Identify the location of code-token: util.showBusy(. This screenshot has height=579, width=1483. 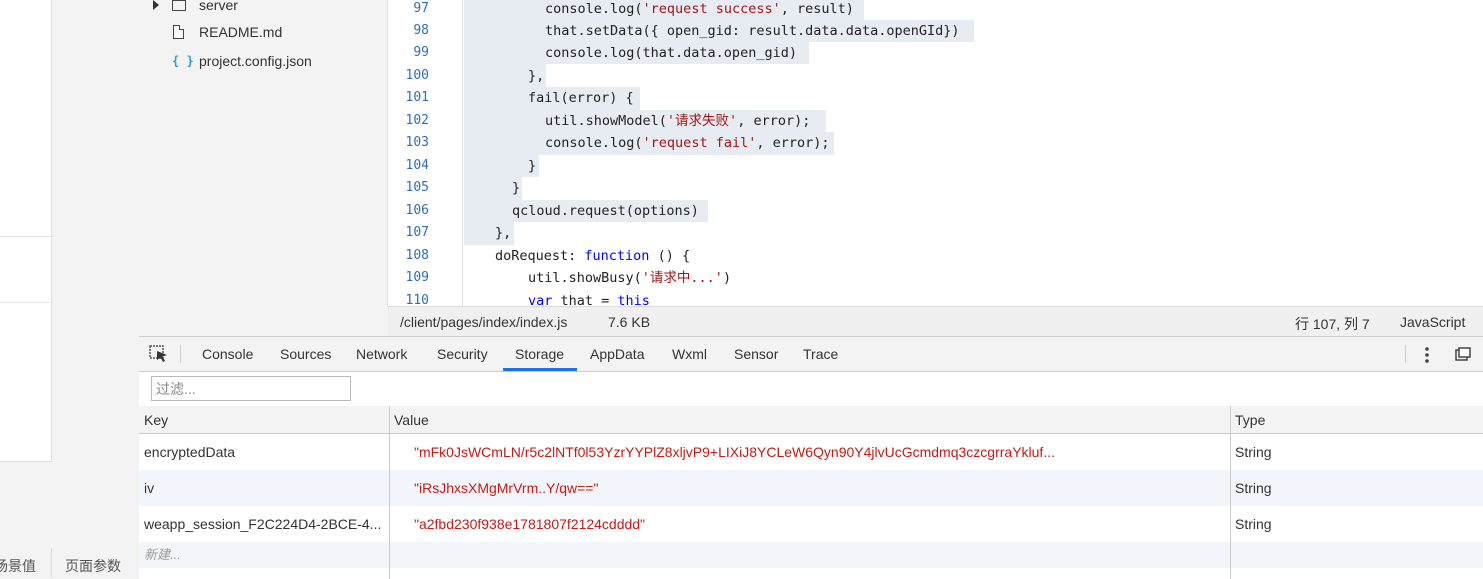
(585, 278).